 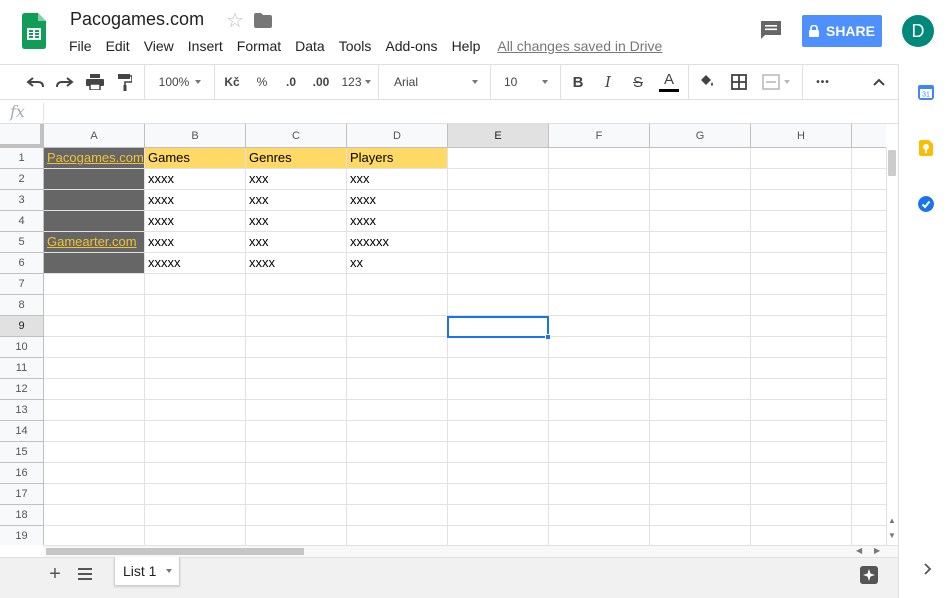 I want to click on cell-d6: xx, so click(x=397, y=263).